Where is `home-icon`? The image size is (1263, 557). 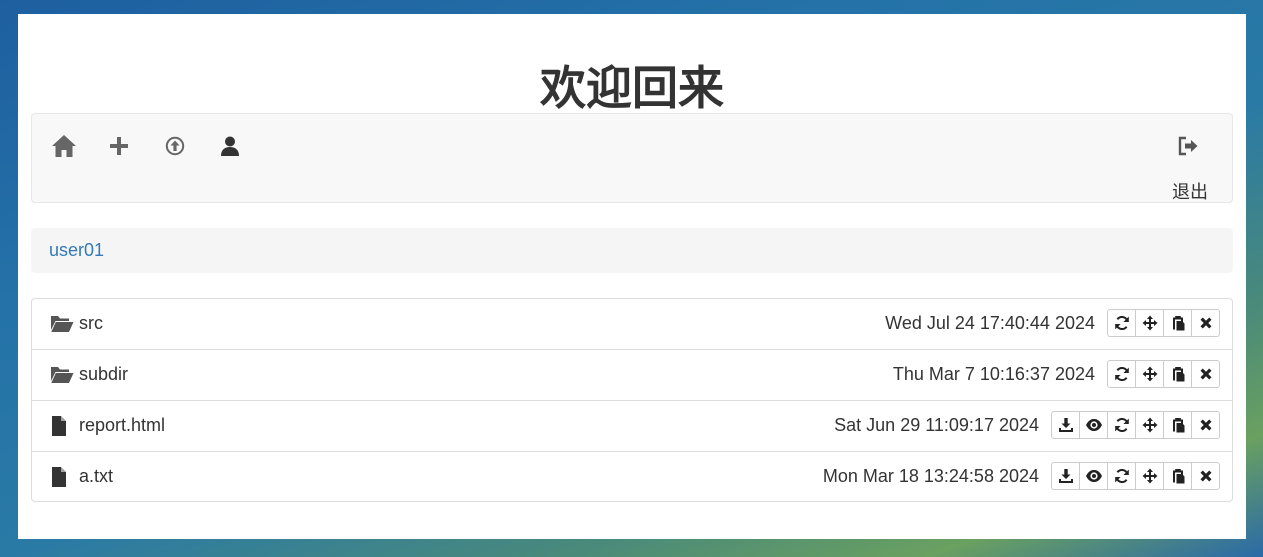
home-icon is located at coordinates (64, 146).